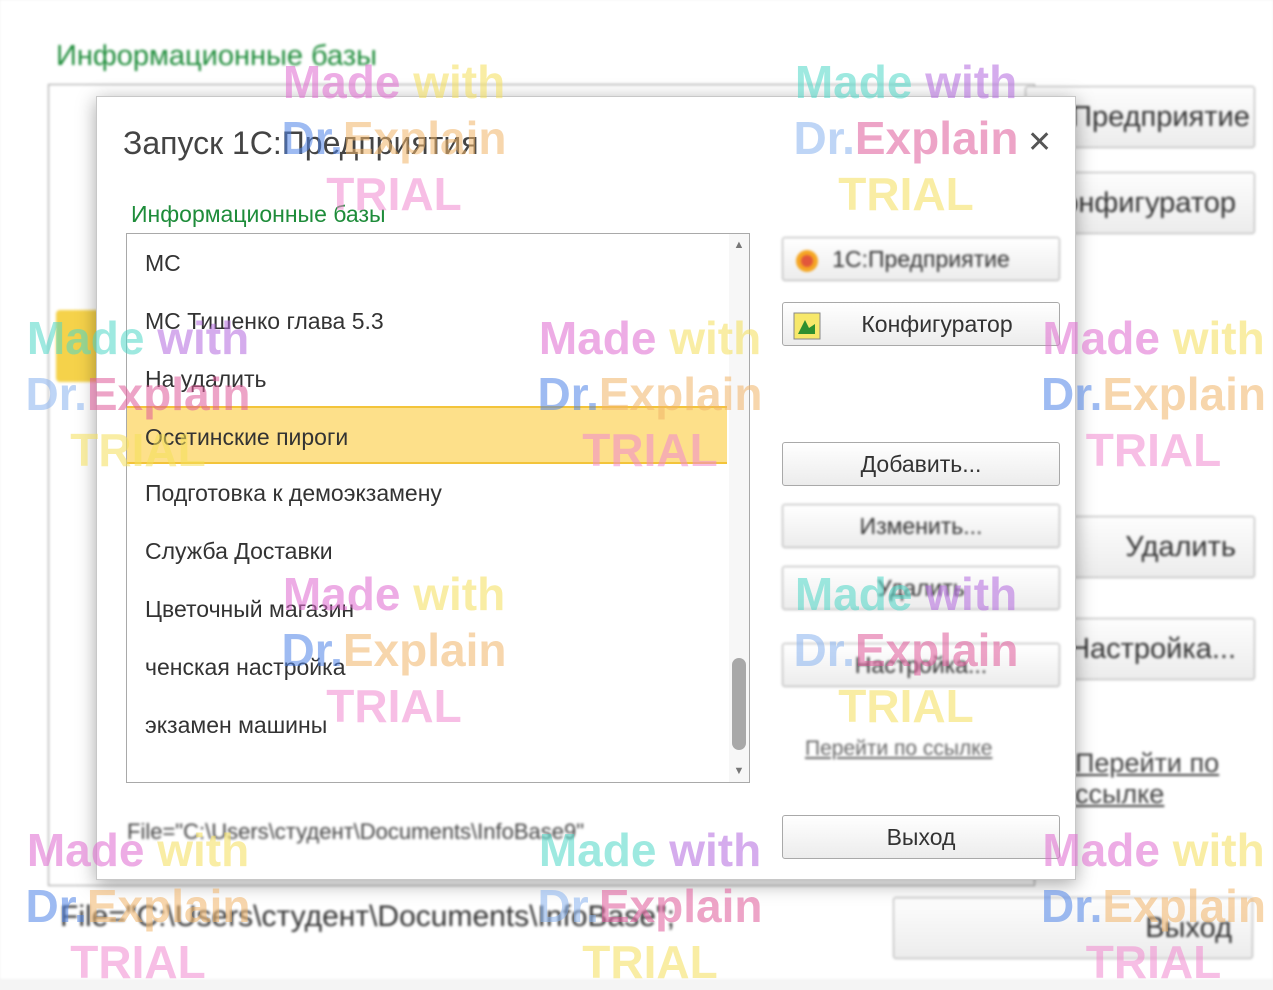 The width and height of the screenshot is (1273, 990). What do you see at coordinates (427, 609) in the screenshot?
I see `list-item: Цветочный магазин` at bounding box center [427, 609].